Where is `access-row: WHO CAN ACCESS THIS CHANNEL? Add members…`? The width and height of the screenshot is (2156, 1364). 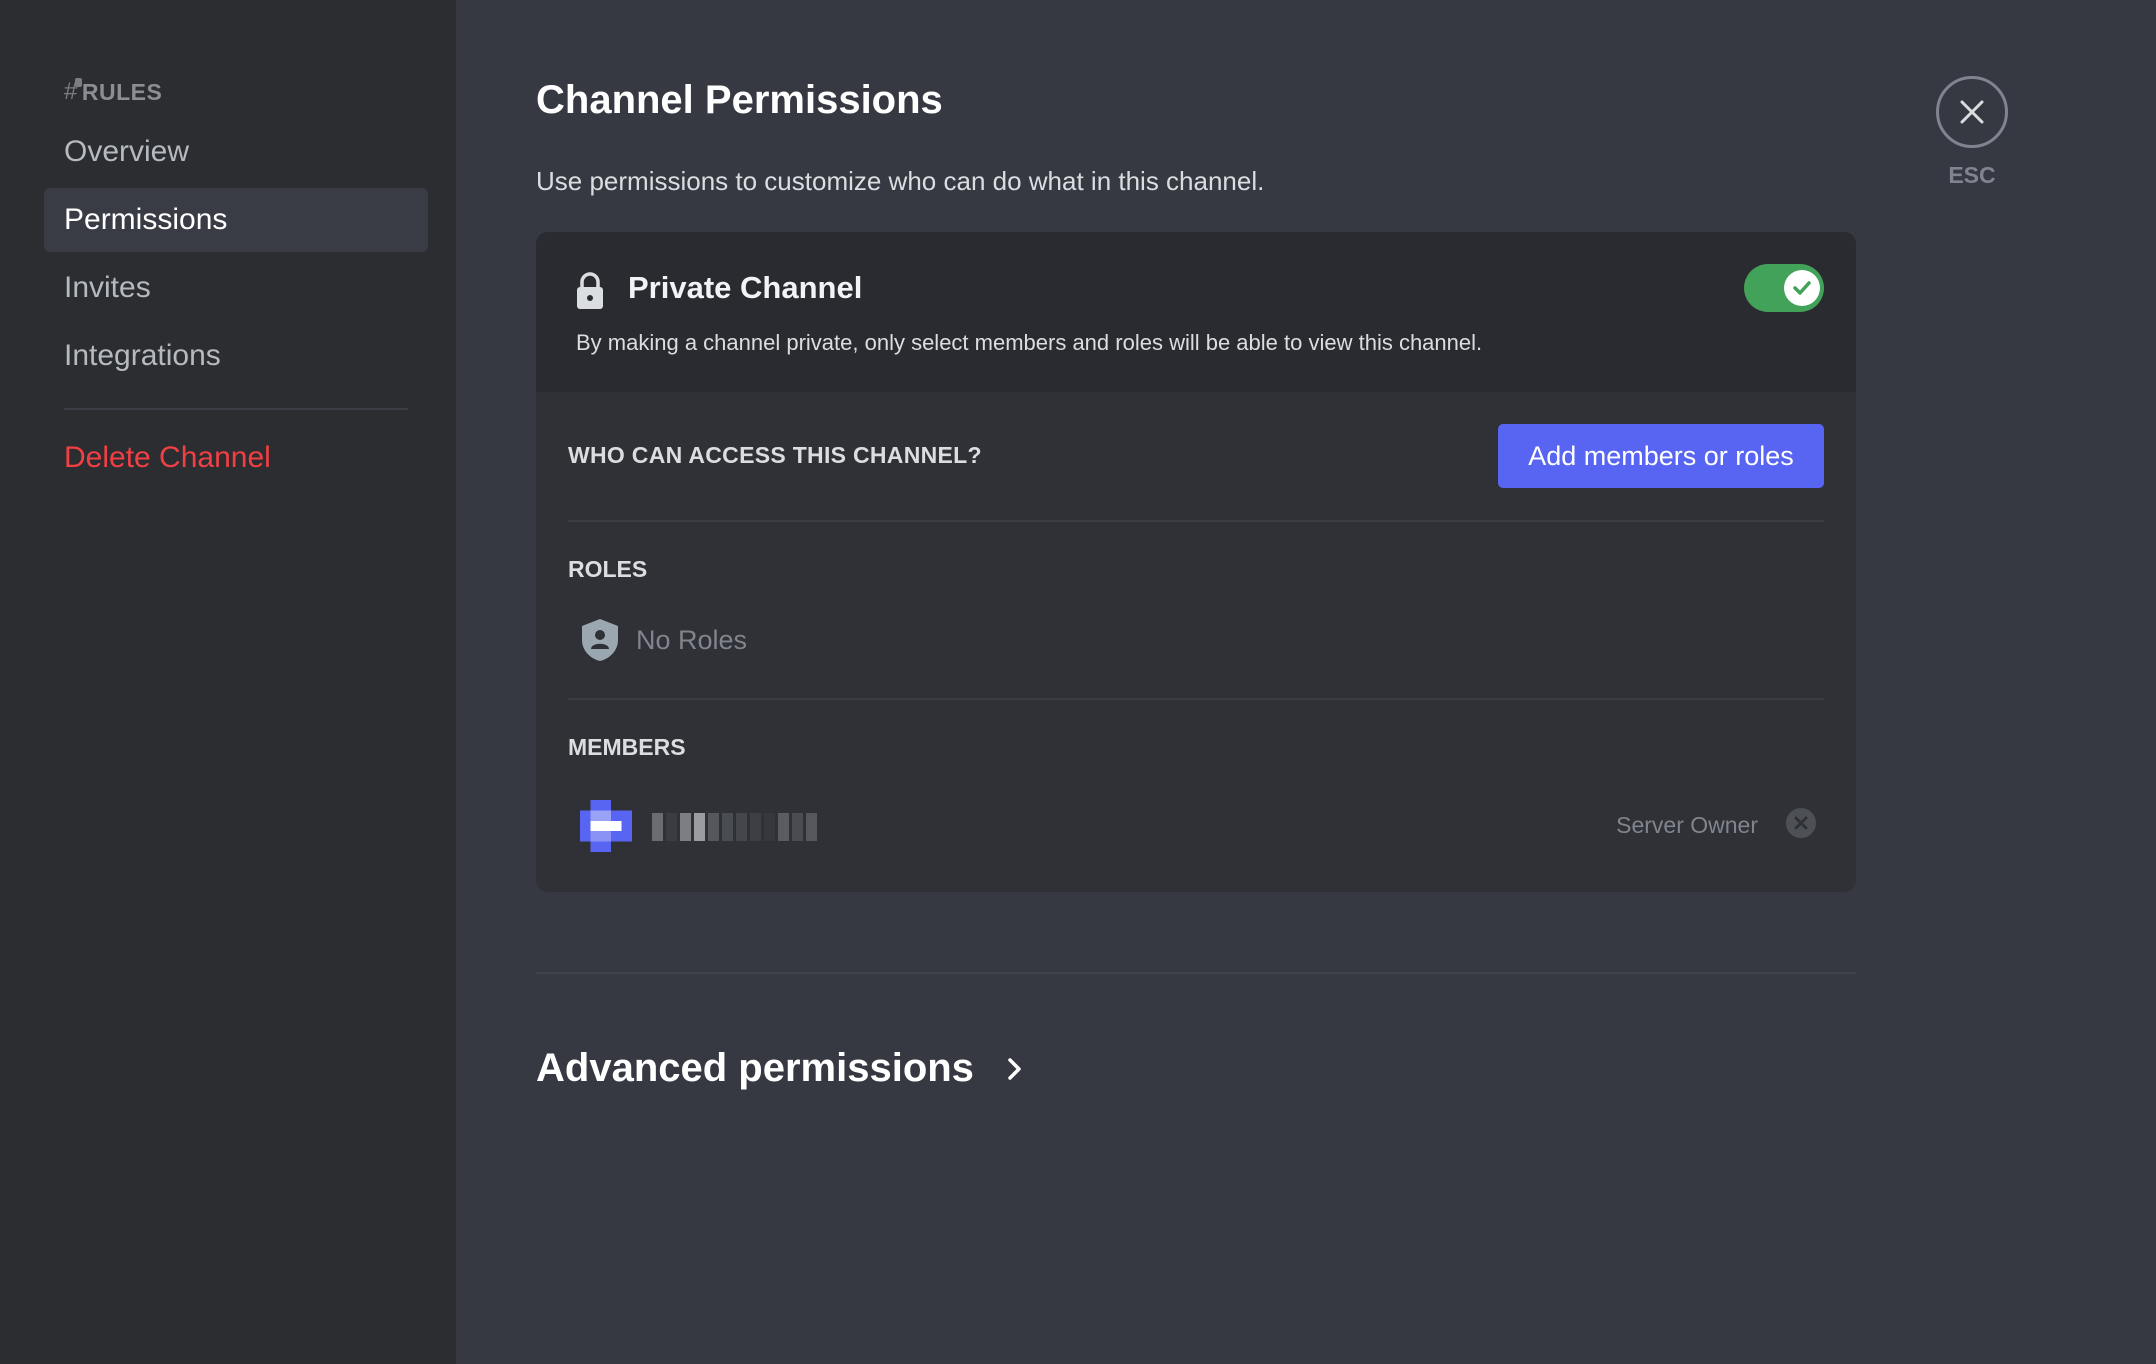 access-row: WHO CAN ACCESS THIS CHANNEL? Add members… is located at coordinates (1196, 456).